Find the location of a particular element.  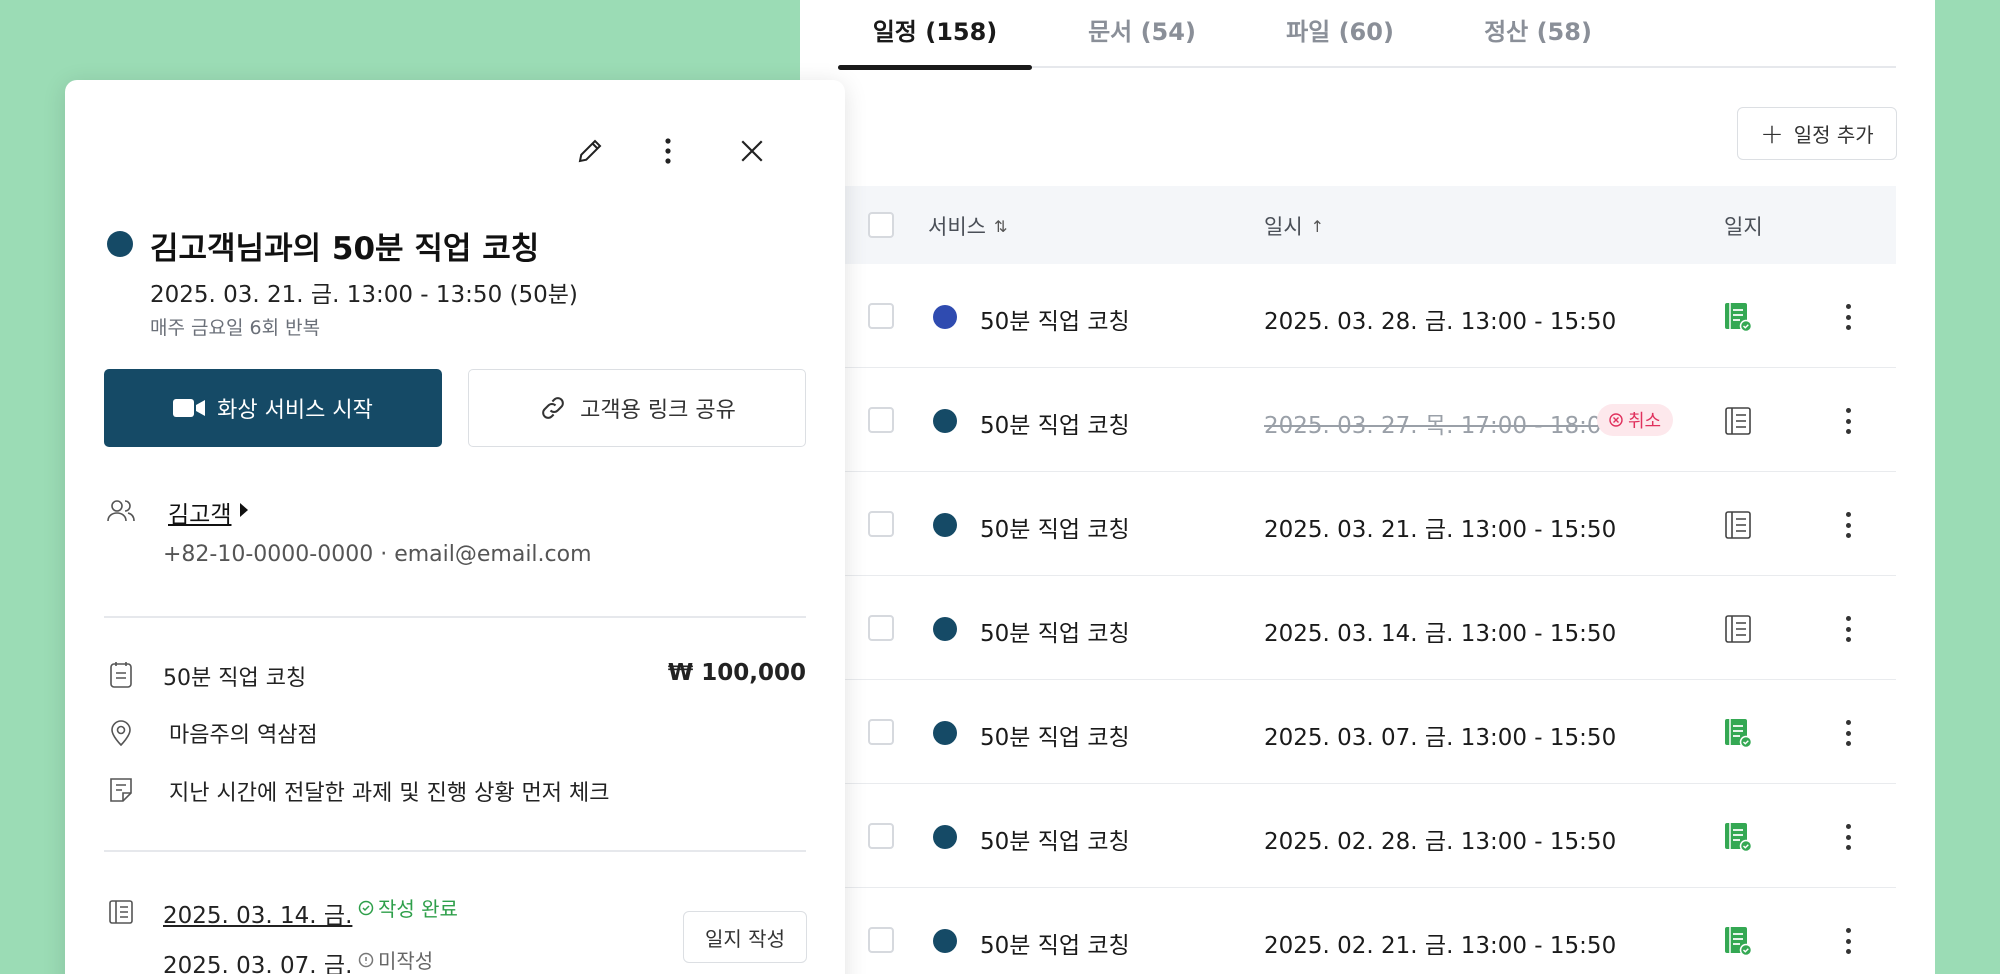

journal-header-label: 일지 is located at coordinates (1743, 227).